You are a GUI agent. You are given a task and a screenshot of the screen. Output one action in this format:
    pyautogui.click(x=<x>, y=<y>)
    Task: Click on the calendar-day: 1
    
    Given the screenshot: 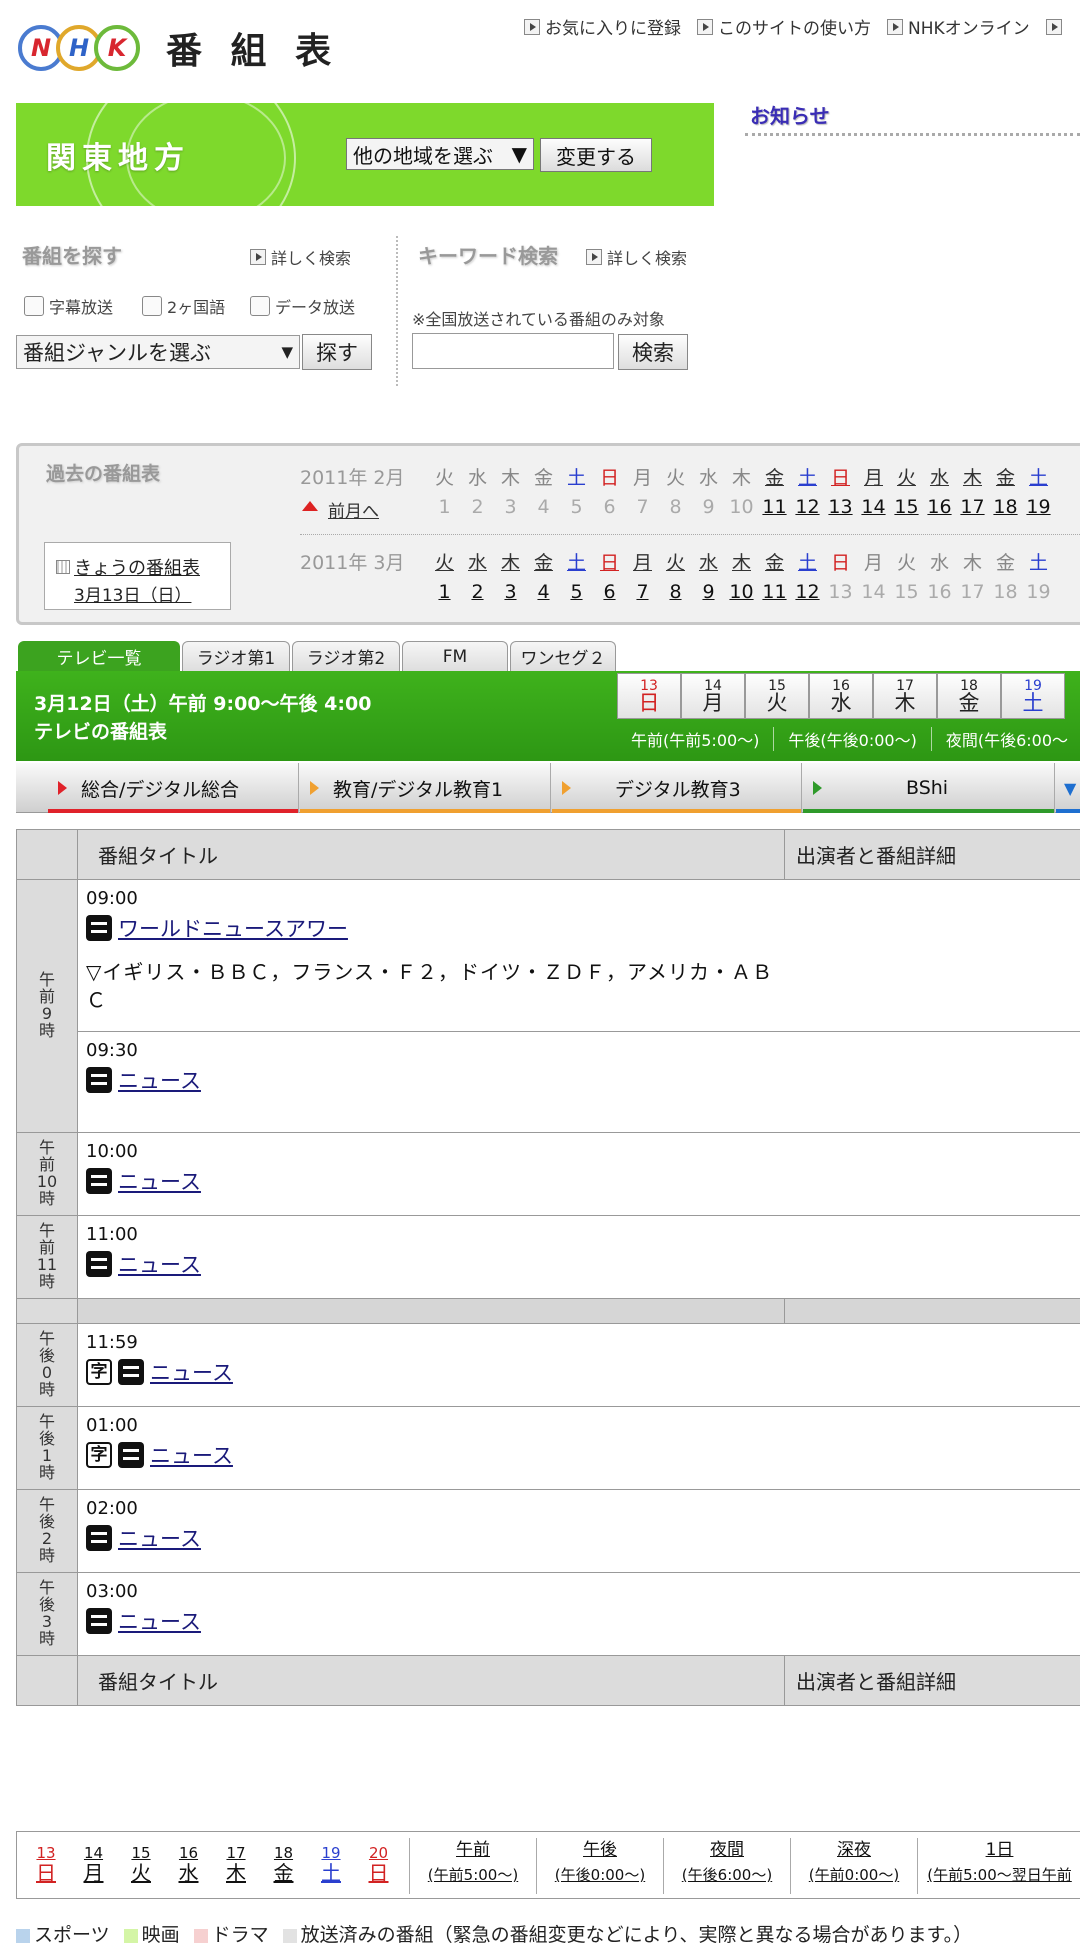 What is the action you would take?
    pyautogui.click(x=444, y=592)
    